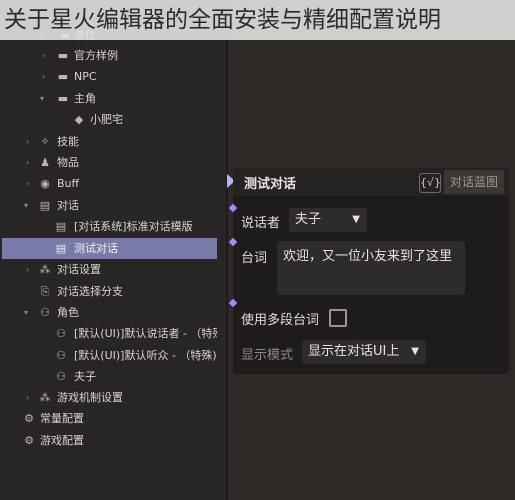  I want to click on display-mode-label: 显示模式, so click(267, 355).